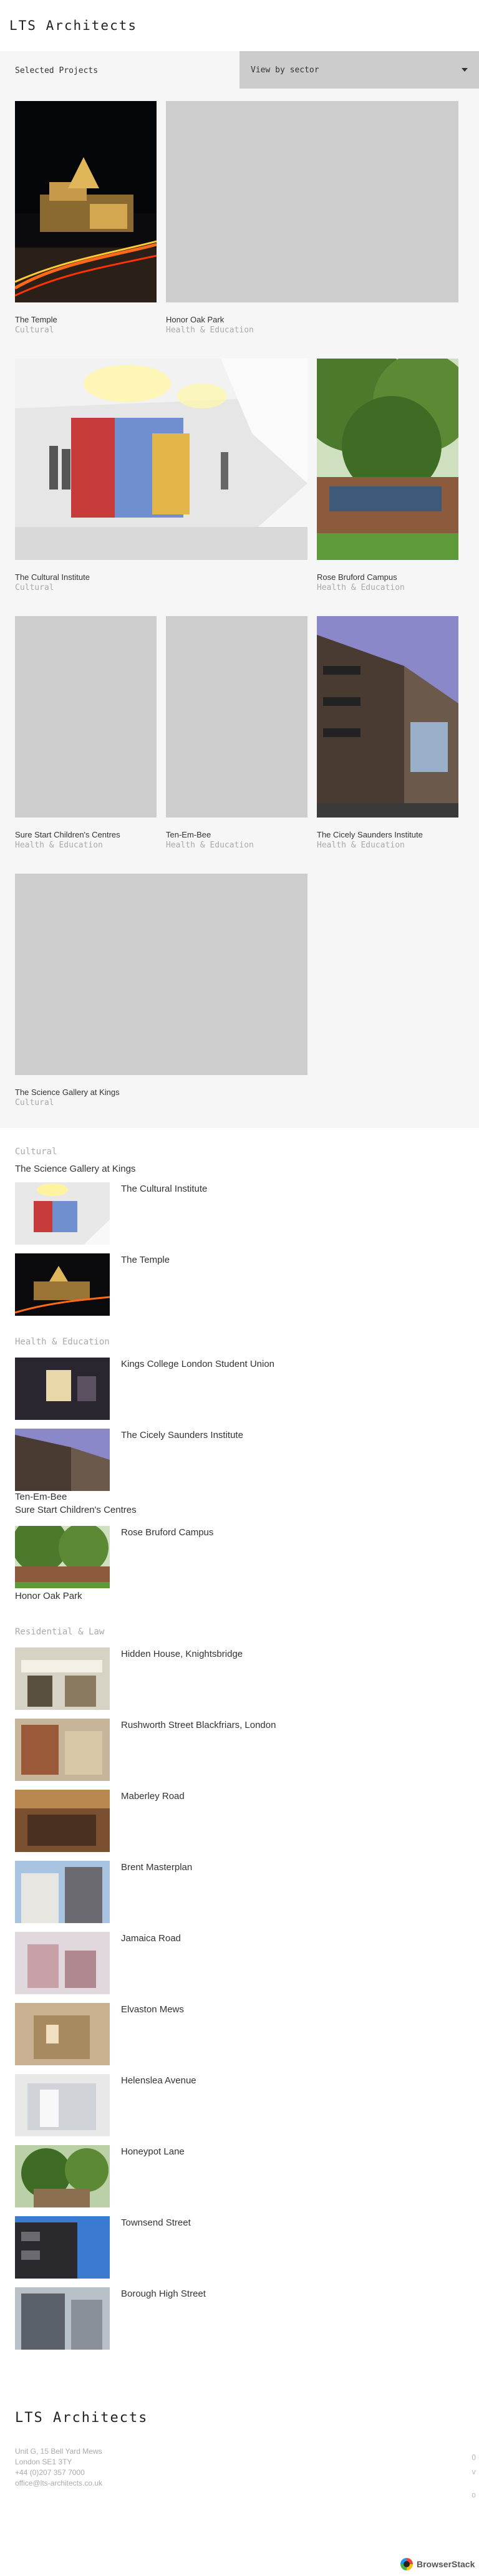 Image resolution: width=479 pixels, height=2576 pixels. What do you see at coordinates (153, 2151) in the screenshot?
I see `list-item-name: Honeypot Lane` at bounding box center [153, 2151].